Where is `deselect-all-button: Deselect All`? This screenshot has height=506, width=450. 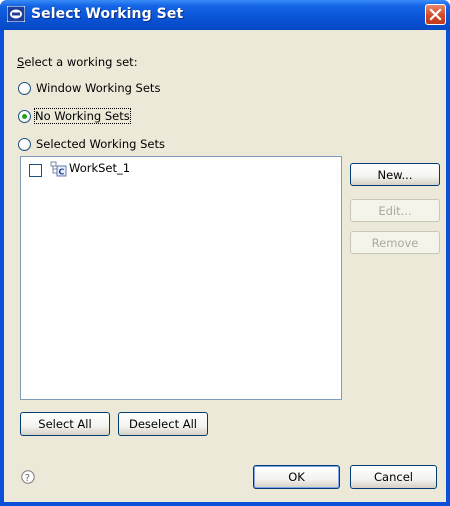 deselect-all-button: Deselect All is located at coordinates (163, 424).